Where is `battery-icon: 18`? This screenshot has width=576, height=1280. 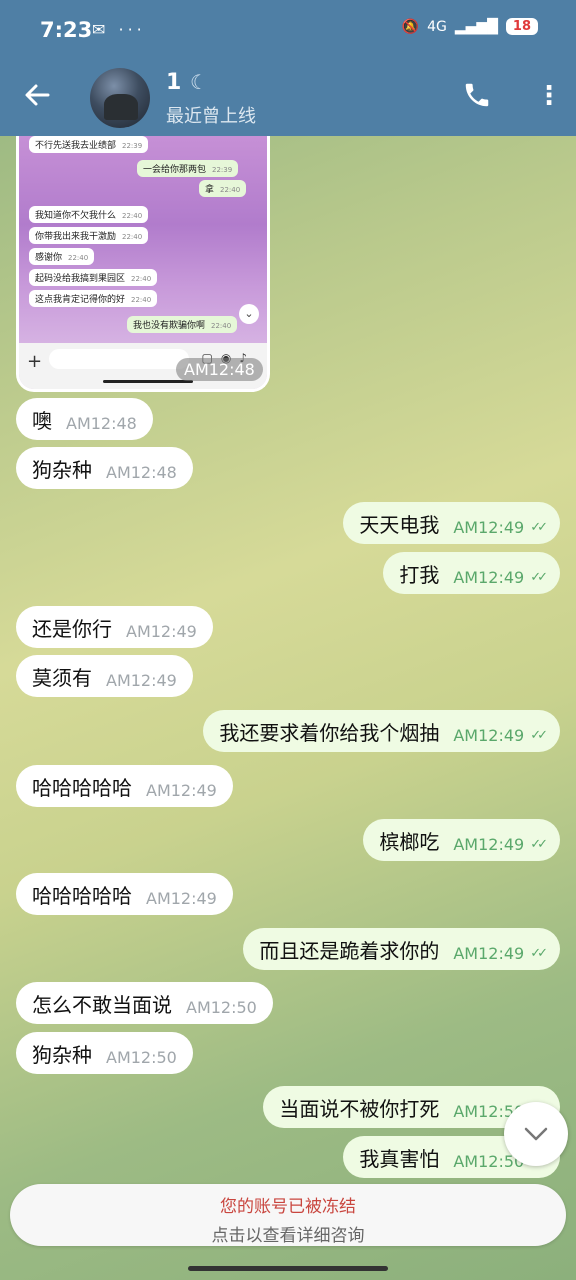 battery-icon: 18 is located at coordinates (521, 26).